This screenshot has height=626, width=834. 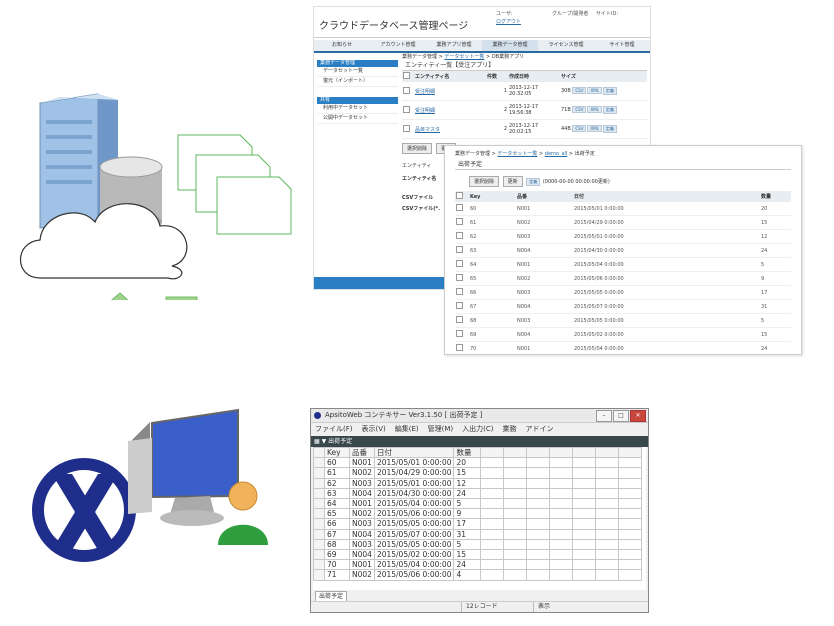 What do you see at coordinates (556, 154) in the screenshot?
I see `crumb-dataset: demo_all` at bounding box center [556, 154].